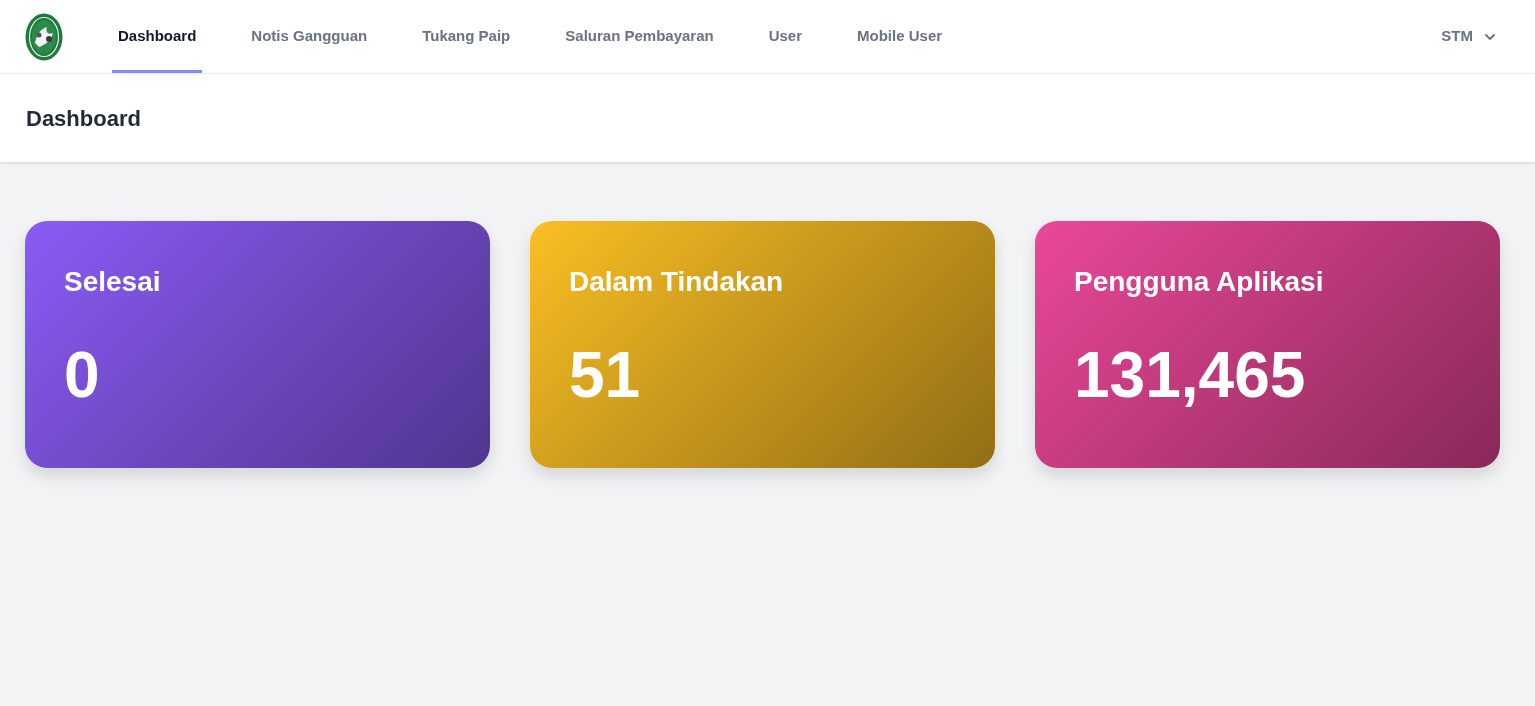 This screenshot has height=706, width=1535. I want to click on chevron-down-icon, so click(1490, 36).